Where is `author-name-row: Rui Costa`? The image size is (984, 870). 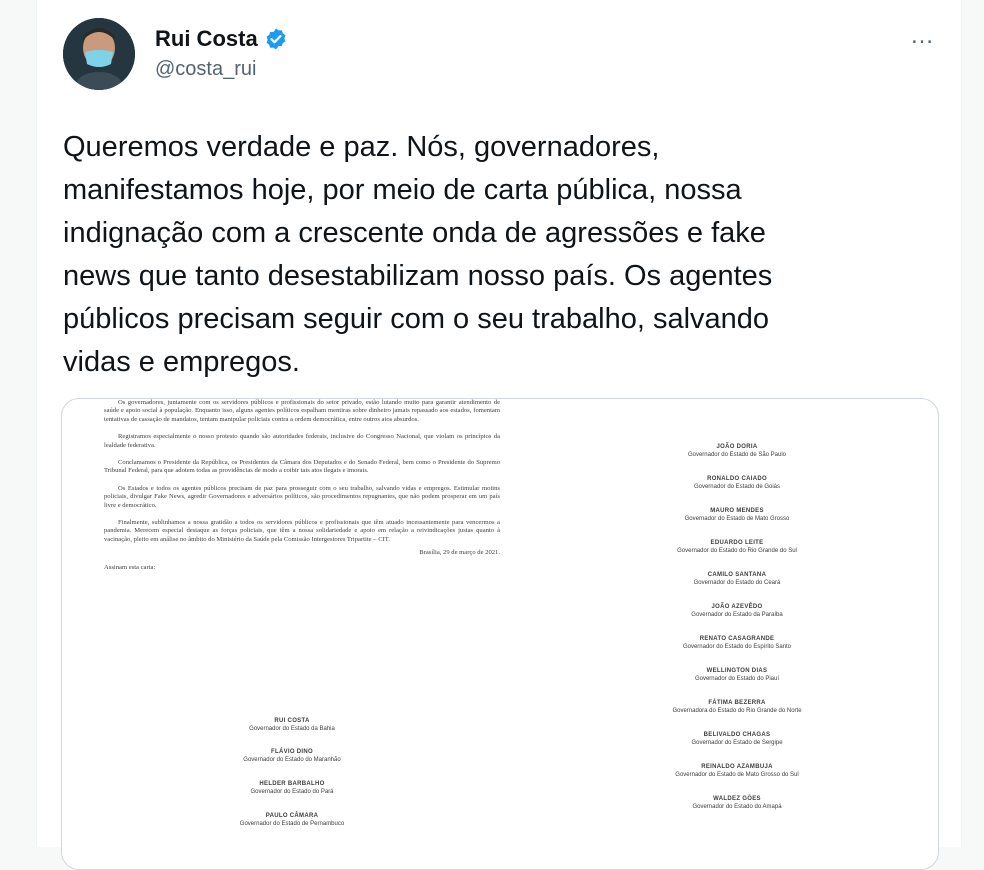 author-name-row: Rui Costa is located at coordinates (221, 39).